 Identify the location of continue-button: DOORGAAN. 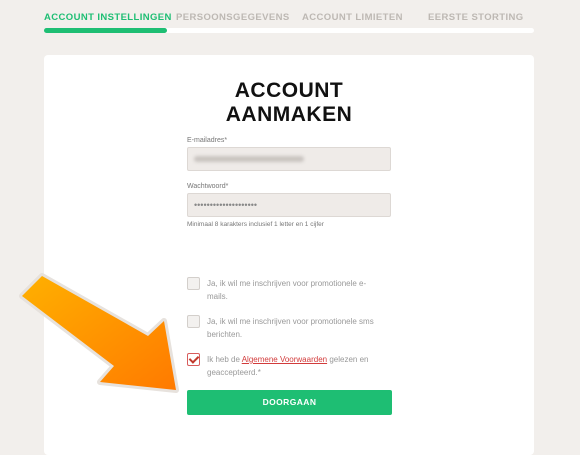
(289, 402).